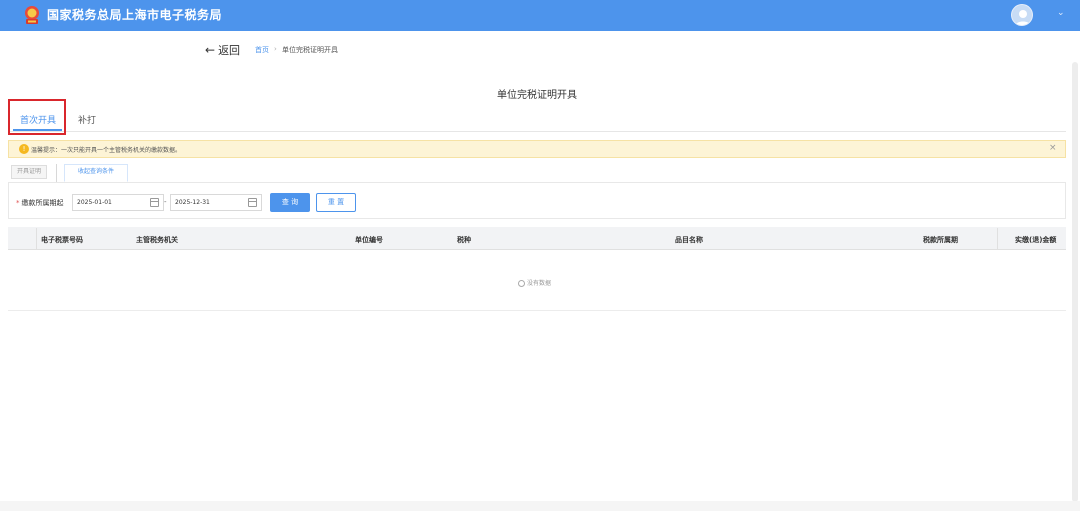 The width and height of the screenshot is (1080, 511). I want to click on arrow-left-icon: ←, so click(210, 50).